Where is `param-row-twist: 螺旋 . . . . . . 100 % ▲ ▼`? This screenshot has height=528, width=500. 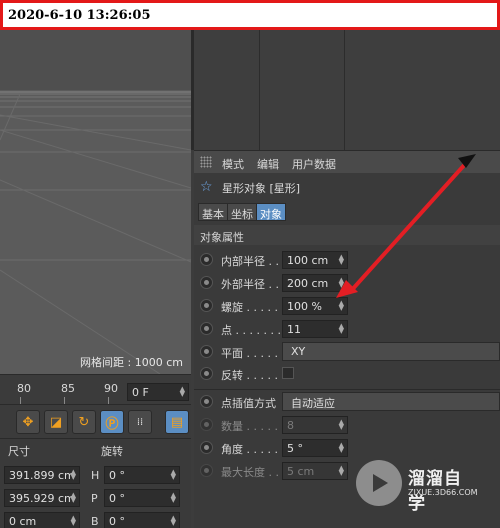
param-row-twist: 螺旋 . . . . . . 100 % ▲ ▼ is located at coordinates (347, 306).